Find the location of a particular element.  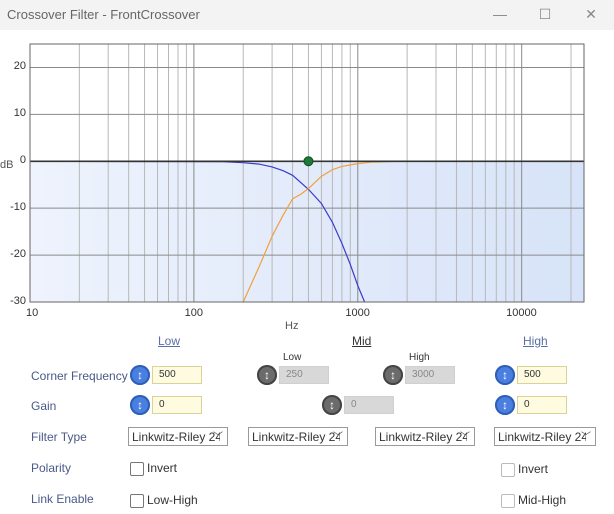

mid-gain-knob: ↕ is located at coordinates (332, 405).